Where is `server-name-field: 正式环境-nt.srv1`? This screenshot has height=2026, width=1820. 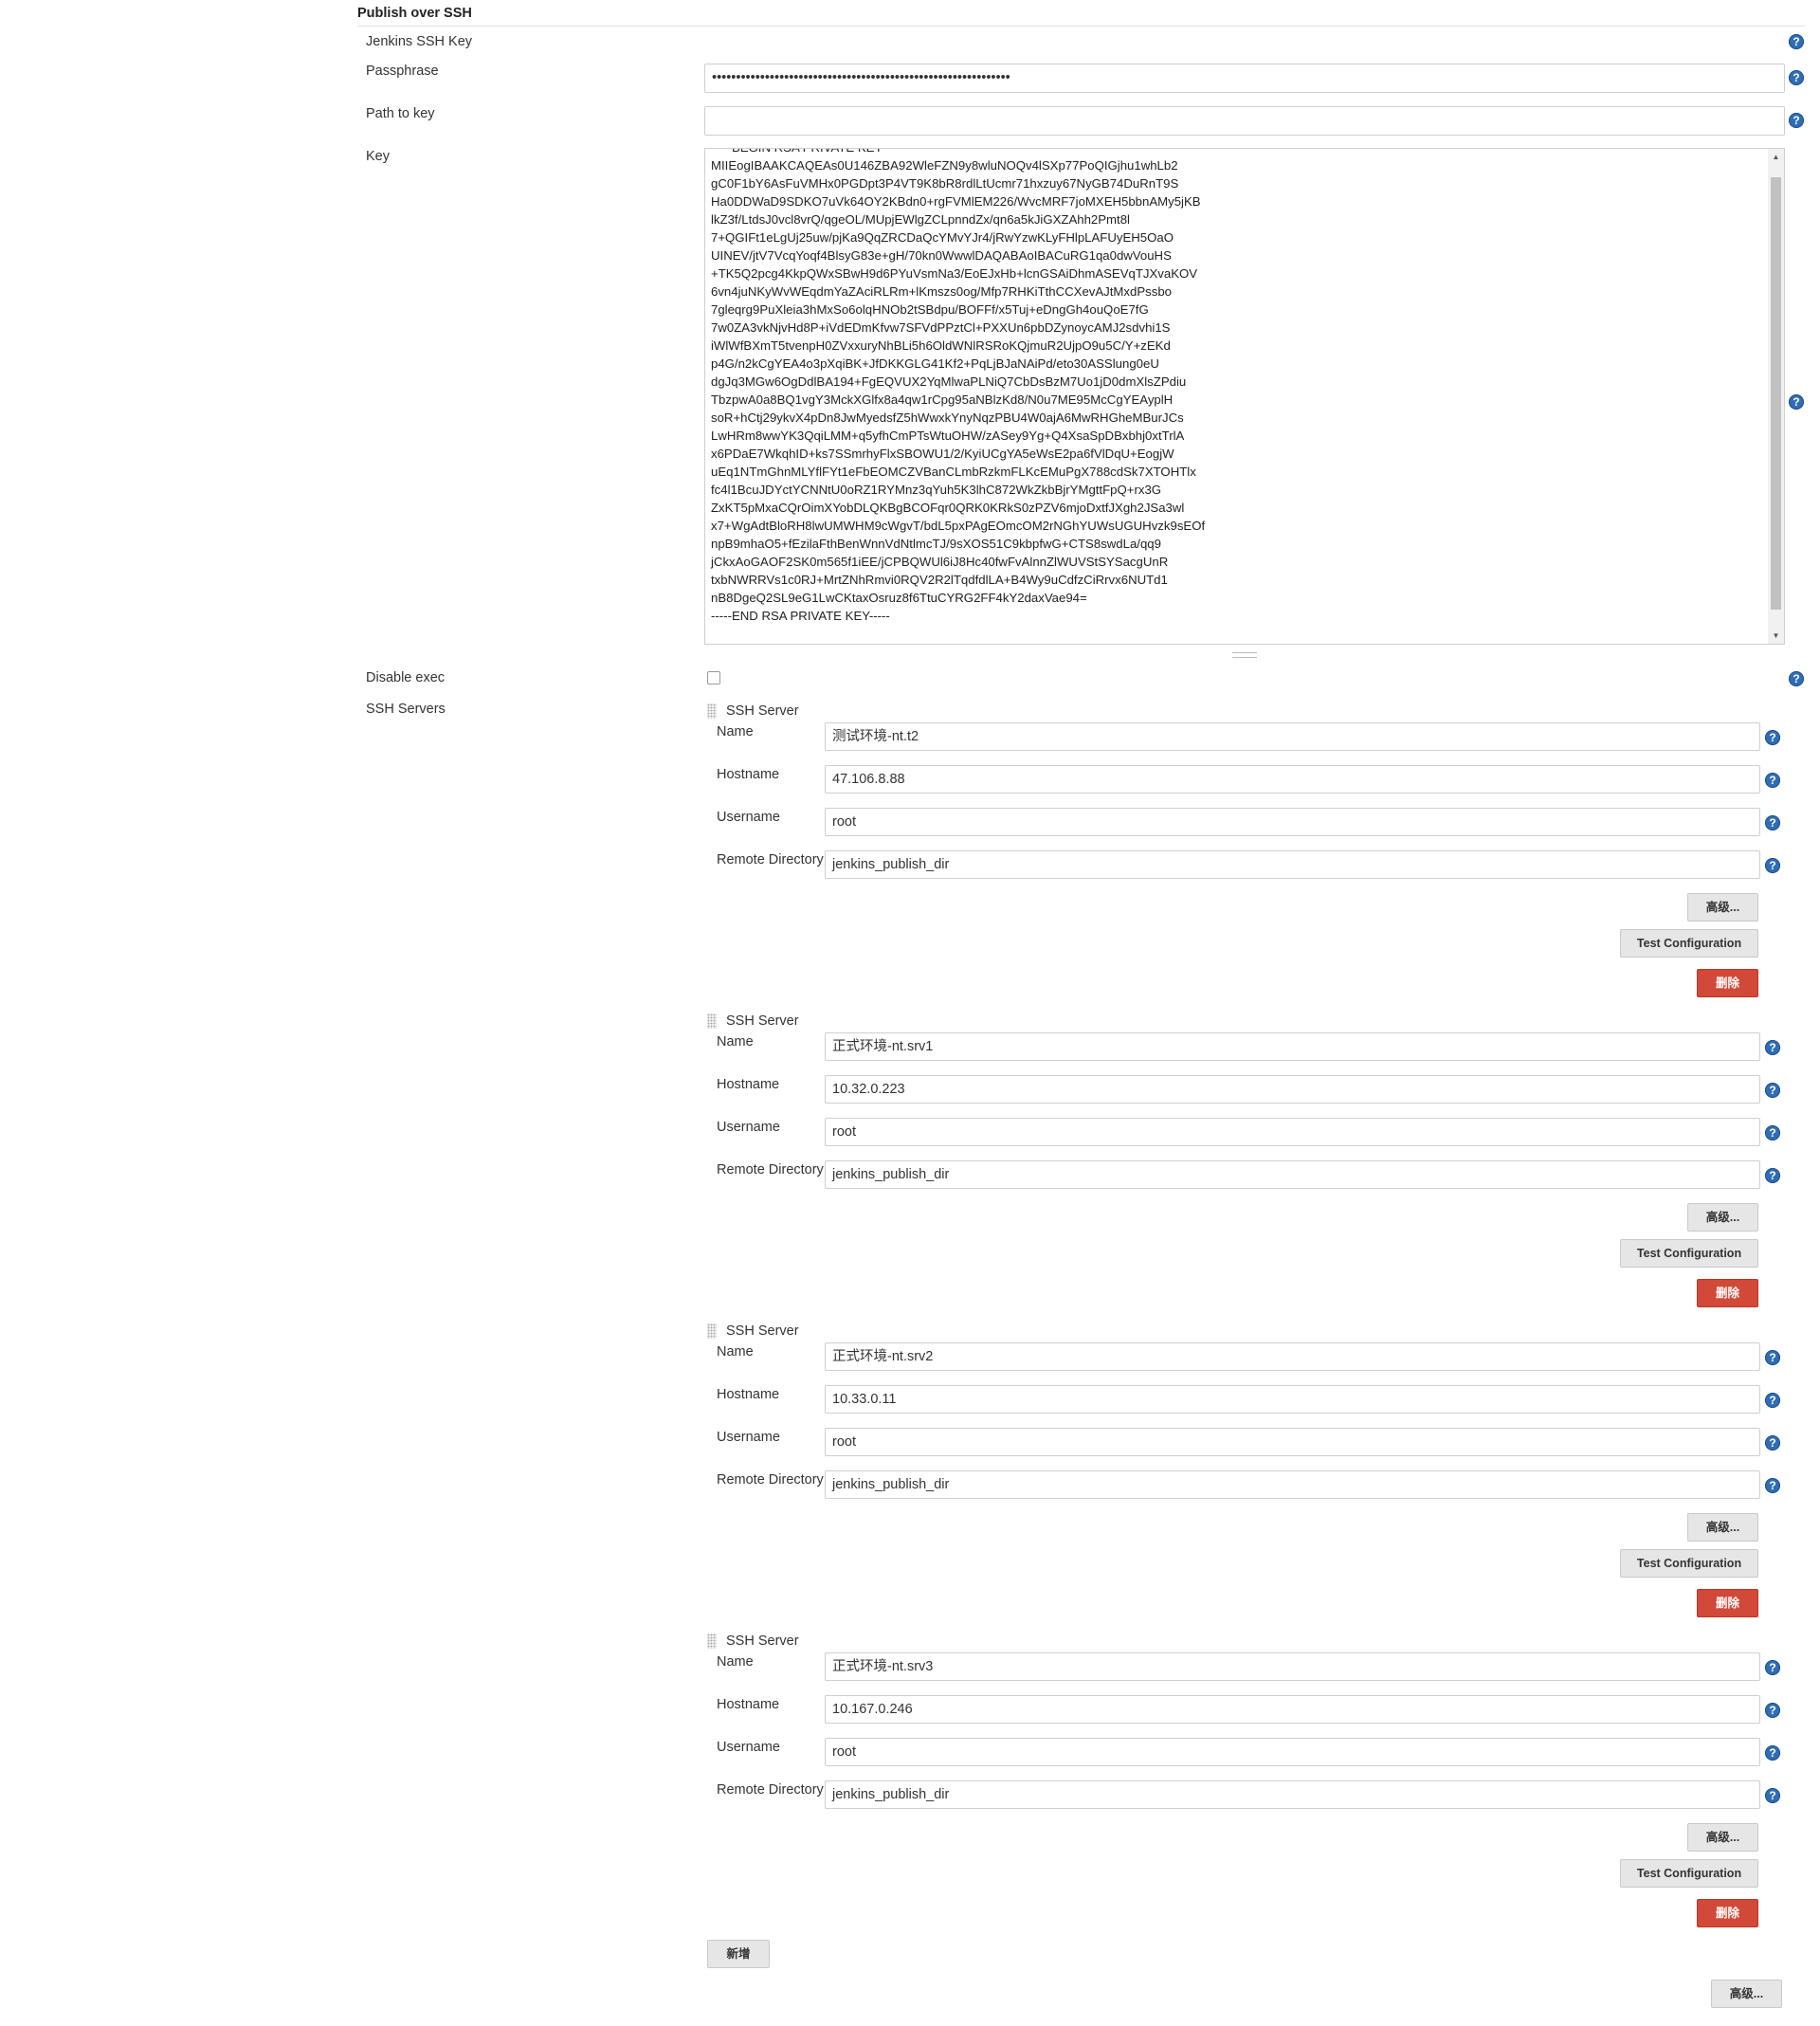
server-name-field: 正式环境-nt.srv1 is located at coordinates (1292, 1046).